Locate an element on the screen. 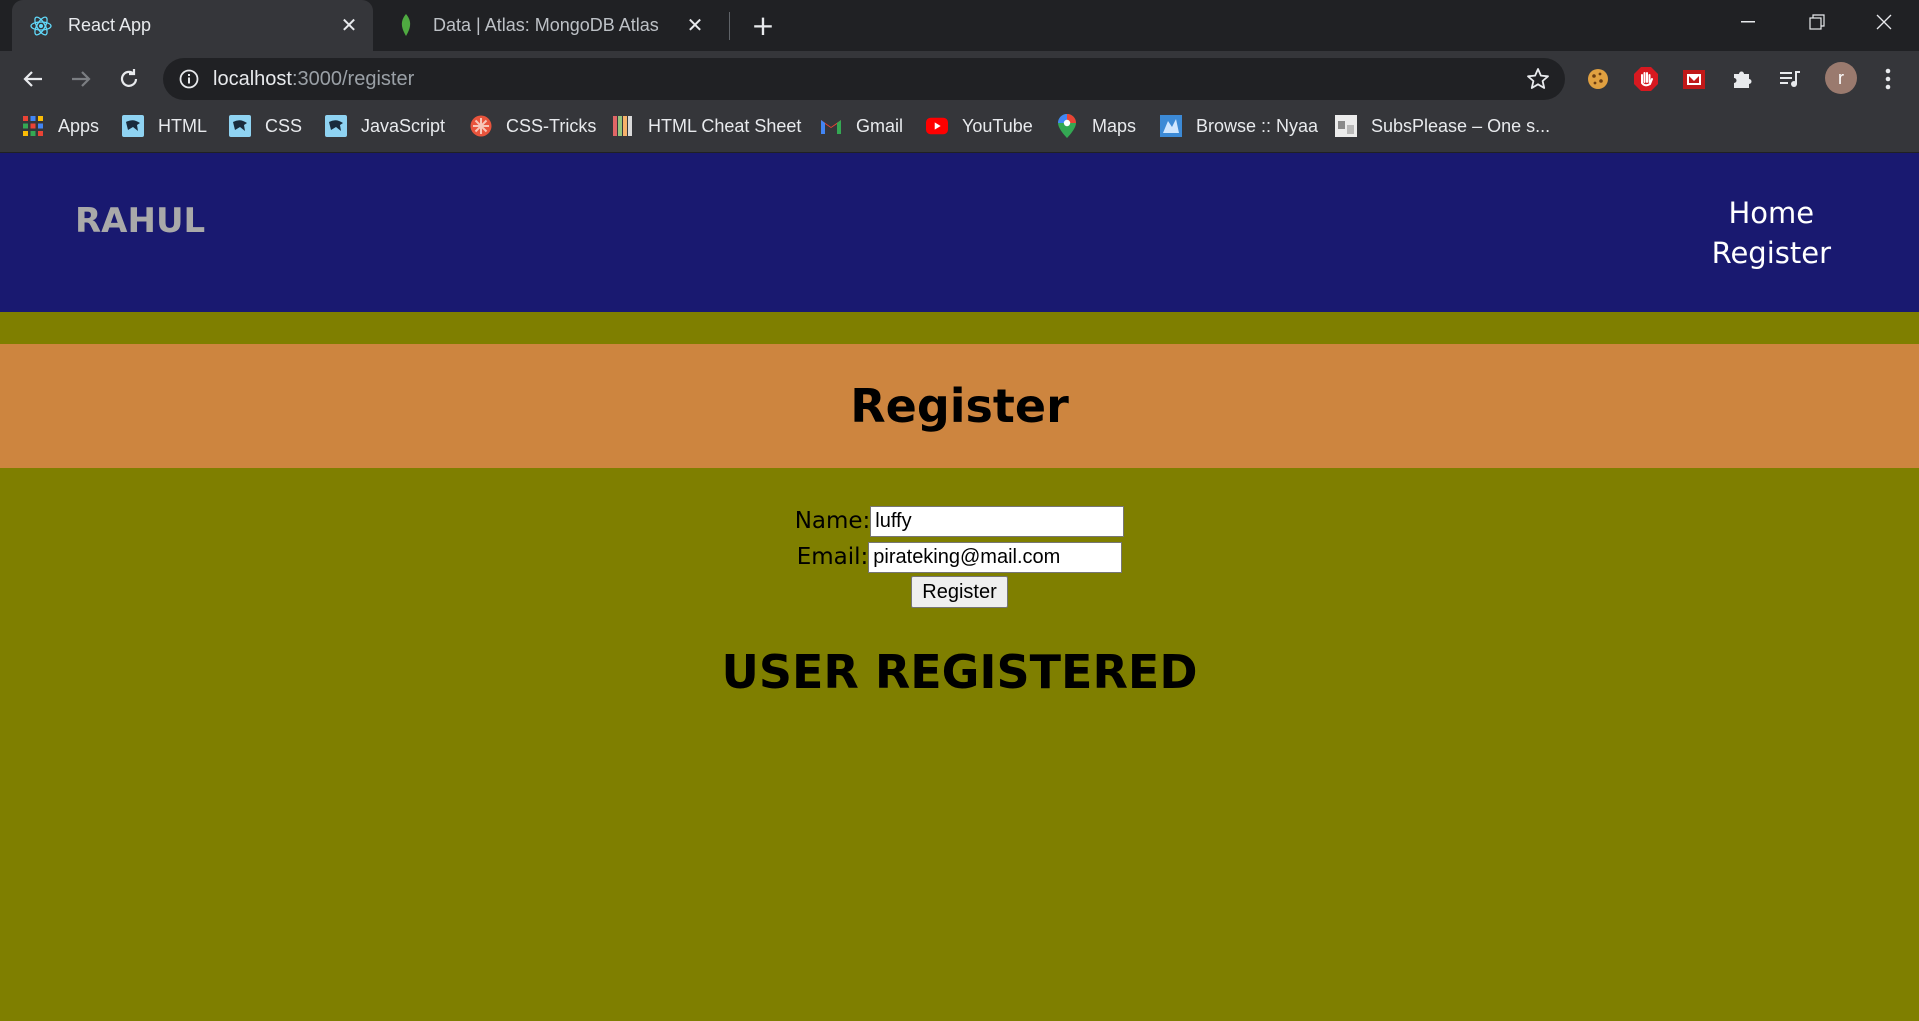 This screenshot has width=1919, height=1021. bookmark-label: HTML is located at coordinates (182, 125).